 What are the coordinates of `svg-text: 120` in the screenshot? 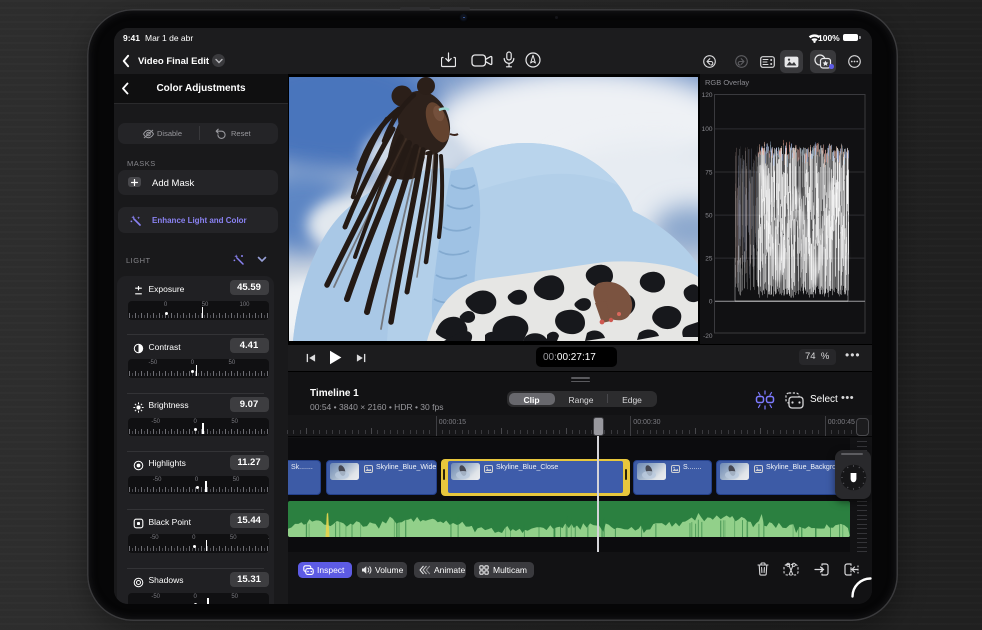 It's located at (707, 95).